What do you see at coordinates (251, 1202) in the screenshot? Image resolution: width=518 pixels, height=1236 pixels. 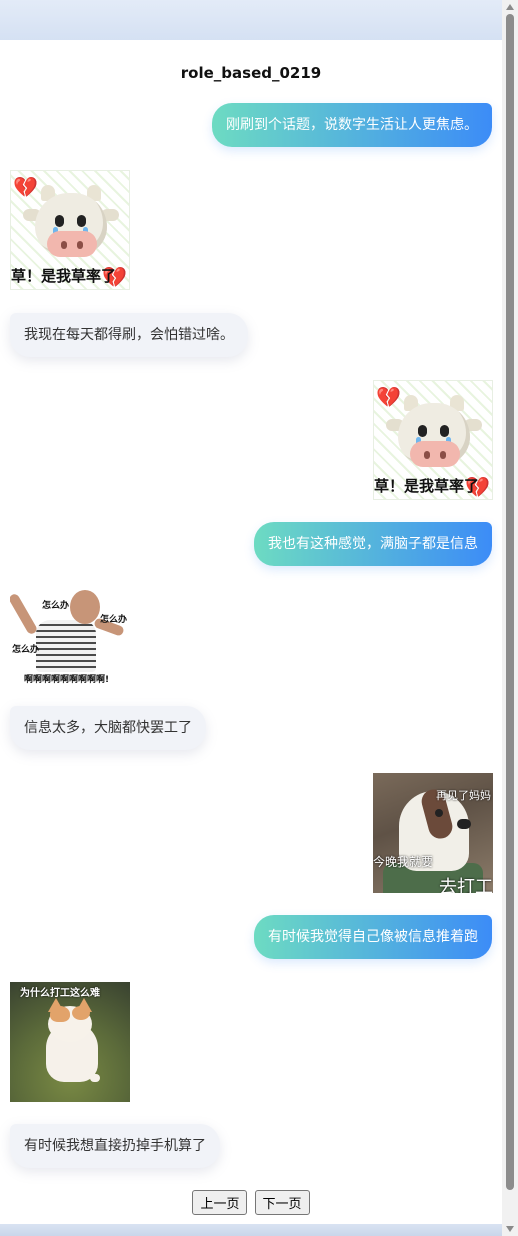 I see `pagination: 上一页 下一页` at bounding box center [251, 1202].